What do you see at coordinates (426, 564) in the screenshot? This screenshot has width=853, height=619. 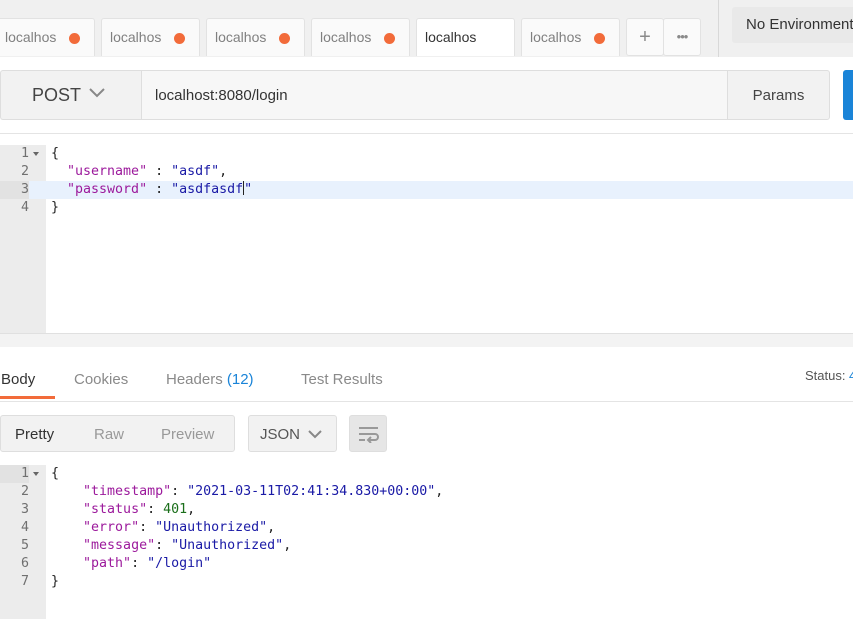 I see `code-line: 6 "path": "/login"` at bounding box center [426, 564].